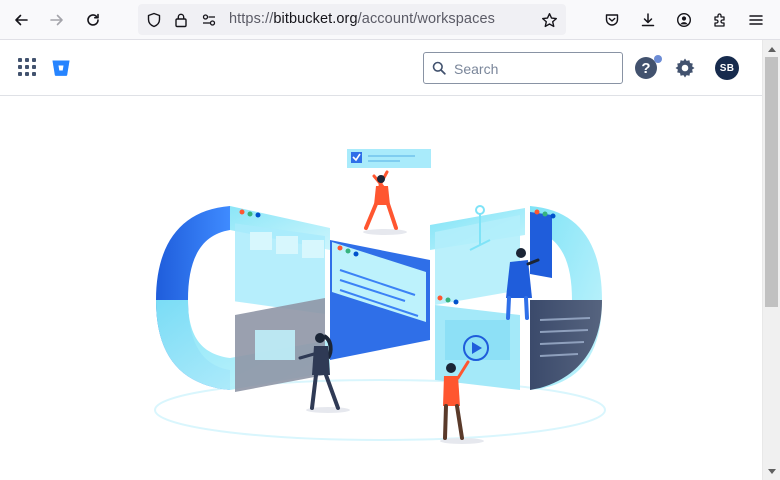 The image size is (780, 480). I want to click on lock-icon, so click(181, 20).